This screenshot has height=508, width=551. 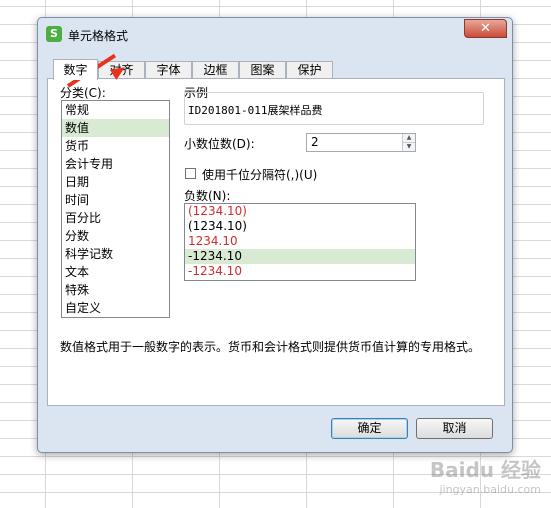 What do you see at coordinates (75, 69) in the screenshot?
I see `tab-number: 数字` at bounding box center [75, 69].